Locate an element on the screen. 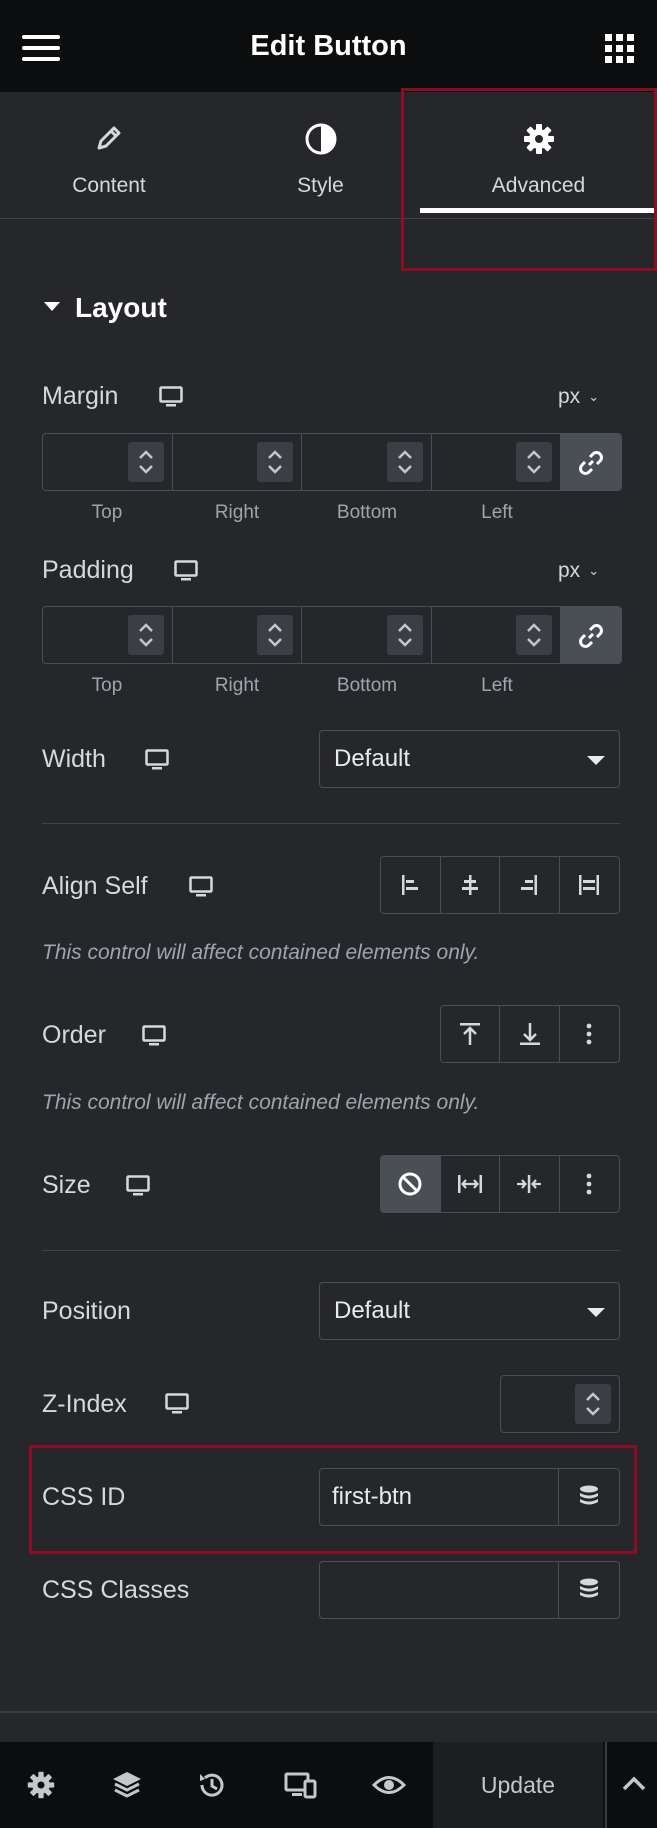  position-select: Default is located at coordinates (469, 1311).